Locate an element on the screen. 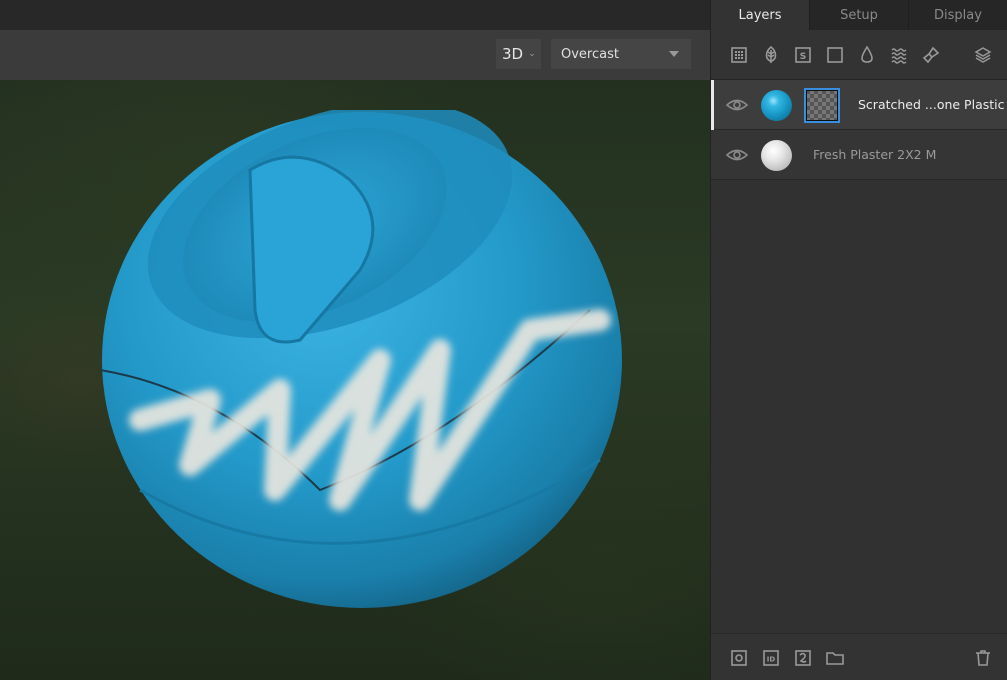 Image resolution: width=1007 pixels, height=680 pixels. texture-grid-icon is located at coordinates (739, 55).